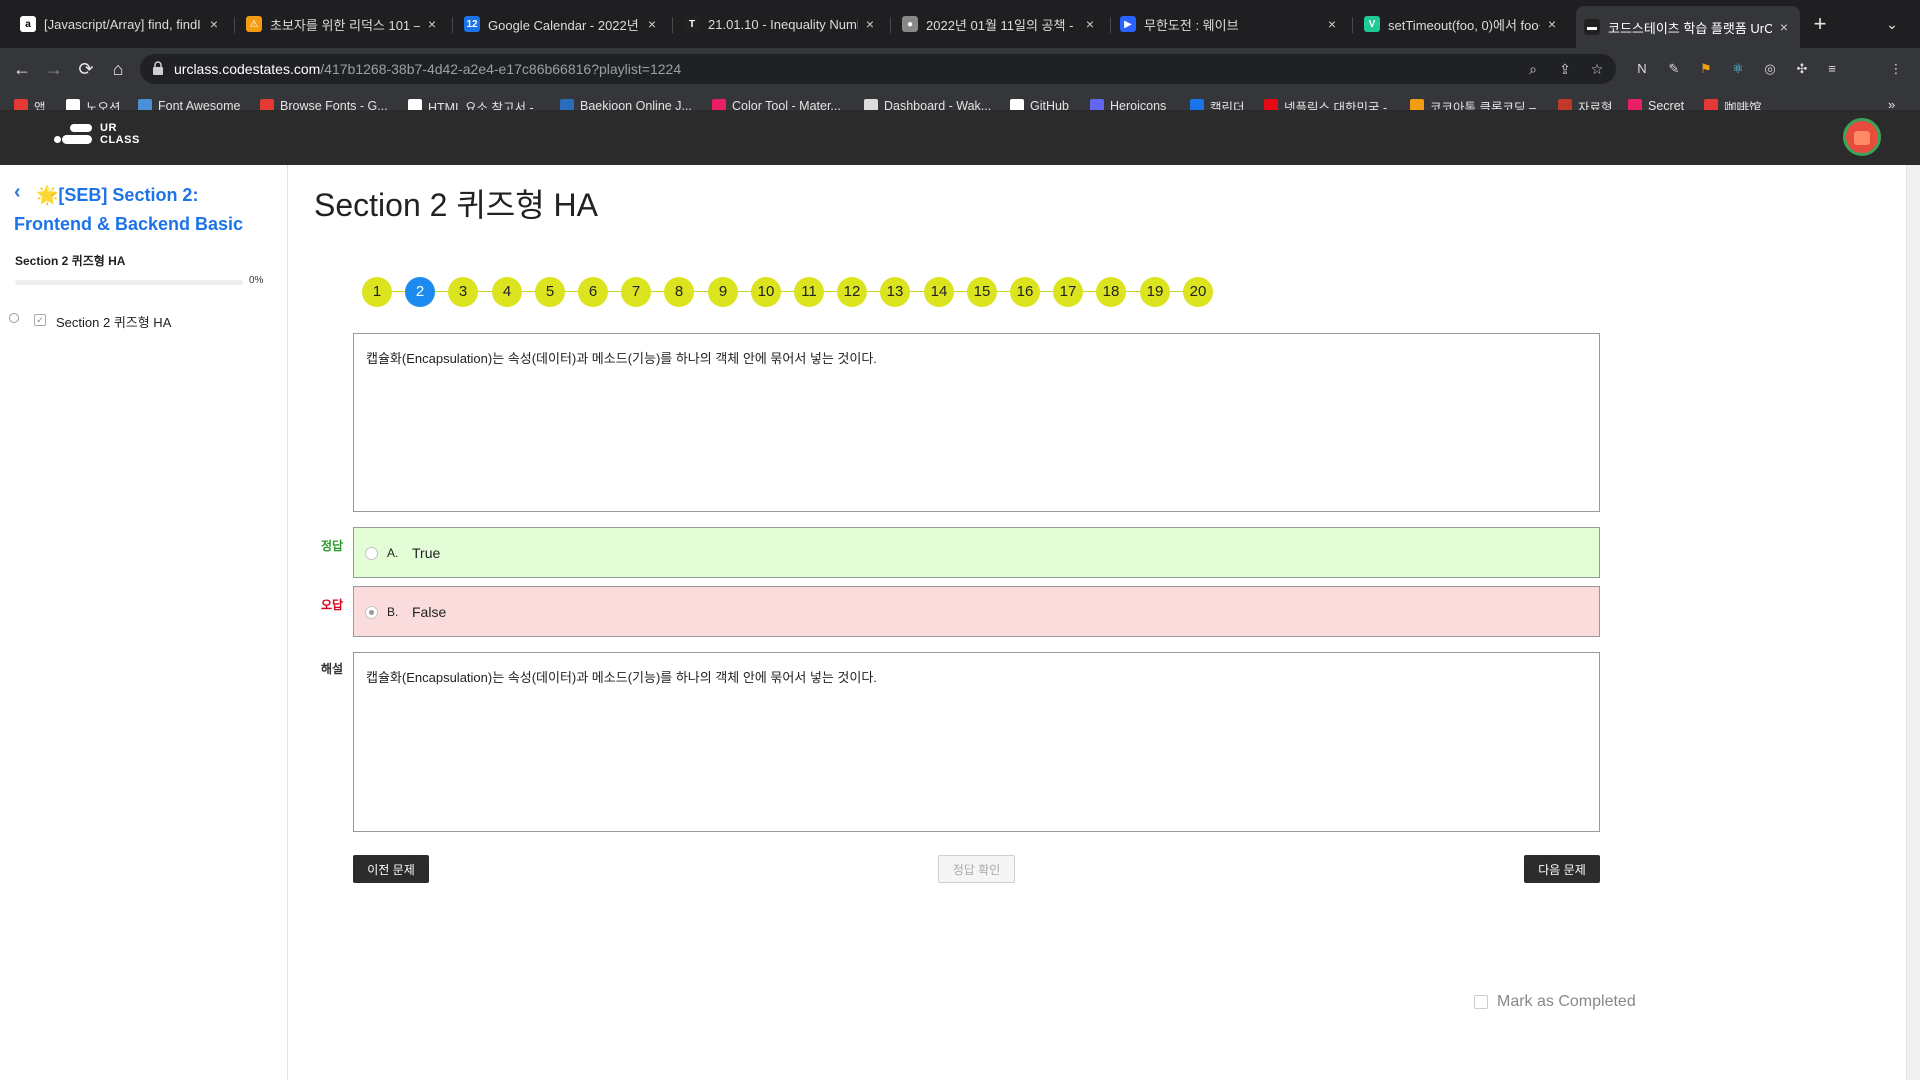 The image size is (1920, 1080). What do you see at coordinates (28, 24) in the screenshot?
I see `tab-favicon-icon: a` at bounding box center [28, 24].